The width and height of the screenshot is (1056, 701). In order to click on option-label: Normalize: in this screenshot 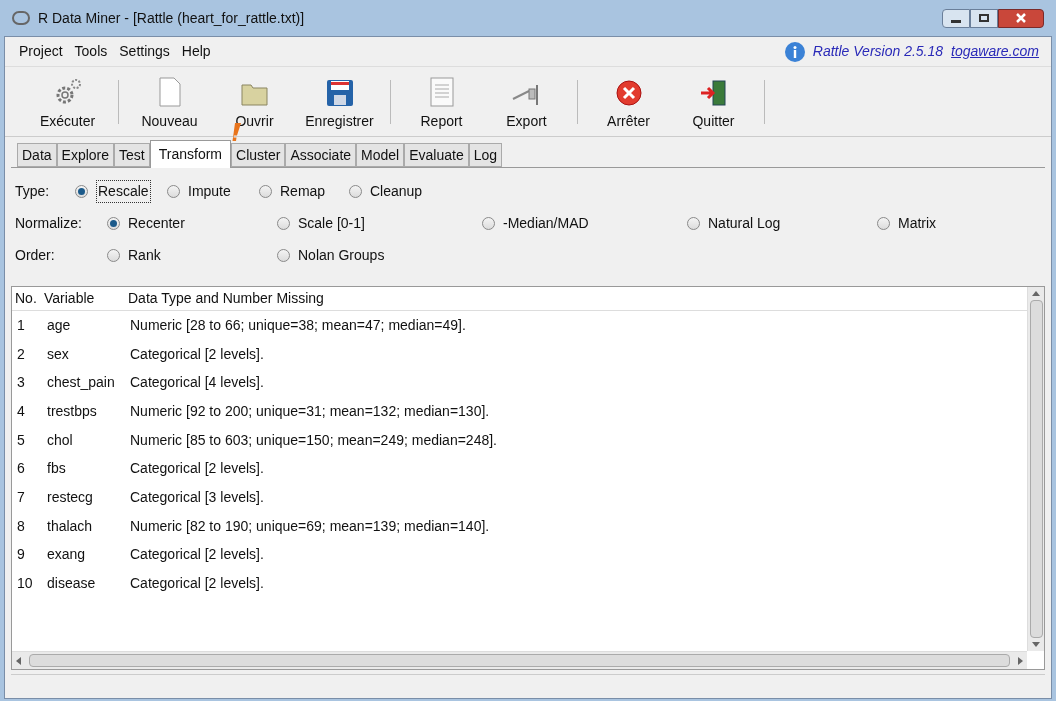, I will do `click(49, 223)`.